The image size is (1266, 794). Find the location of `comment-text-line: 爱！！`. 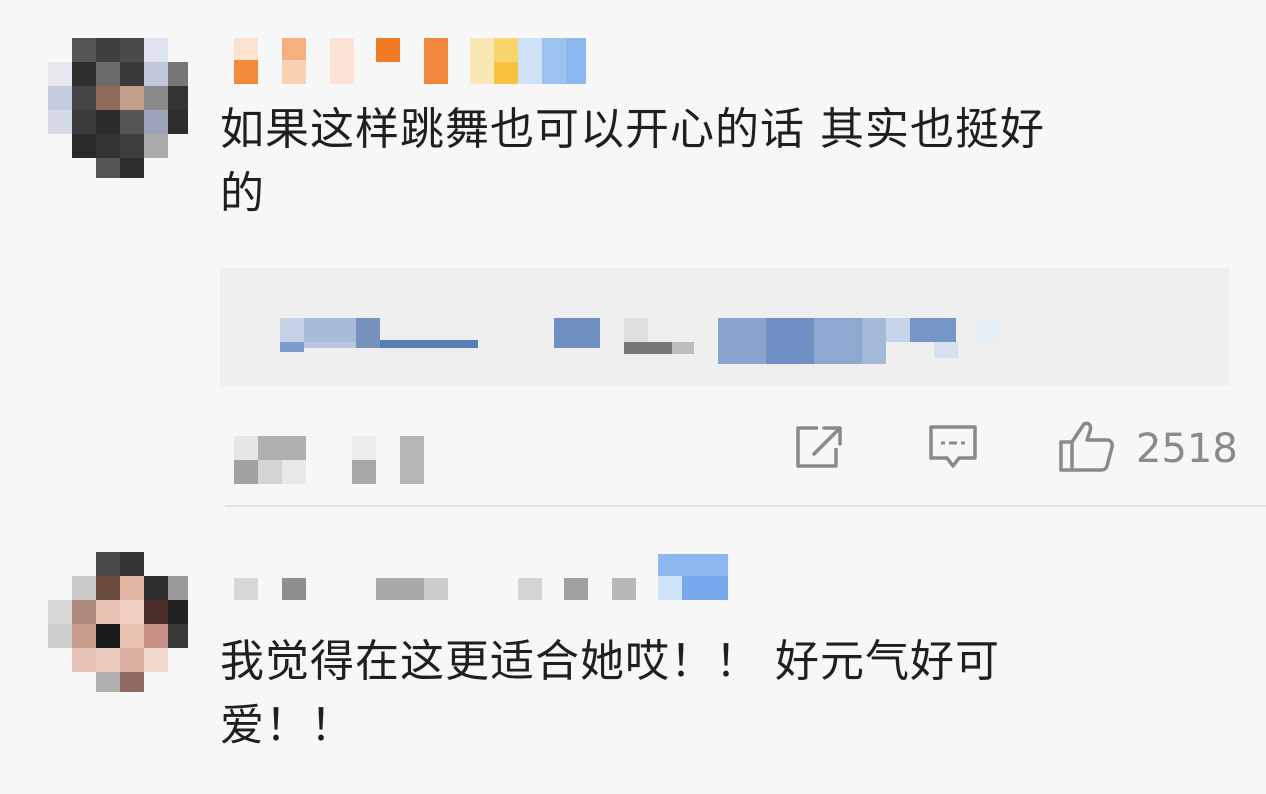

comment-text-line: 爱！！ is located at coordinates (287, 725).